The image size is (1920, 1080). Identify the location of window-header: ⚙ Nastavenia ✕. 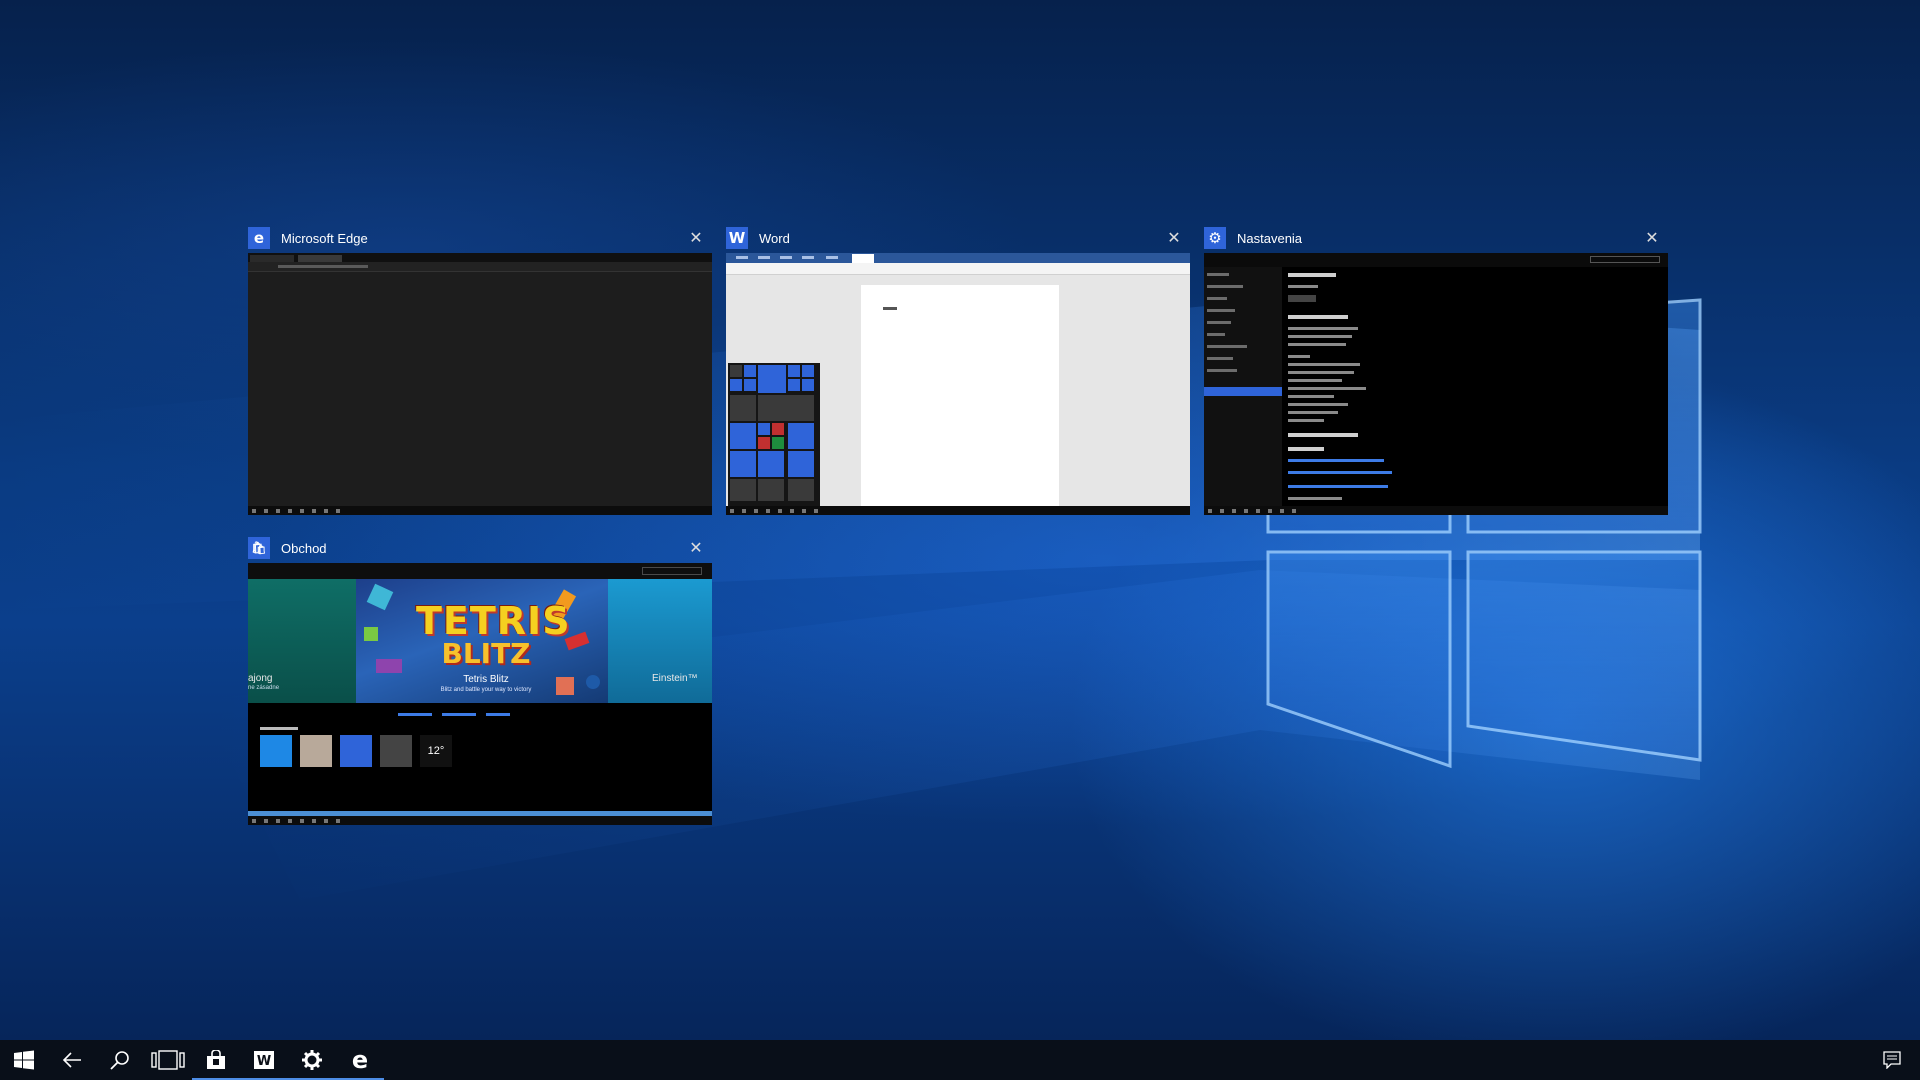
(1436, 238).